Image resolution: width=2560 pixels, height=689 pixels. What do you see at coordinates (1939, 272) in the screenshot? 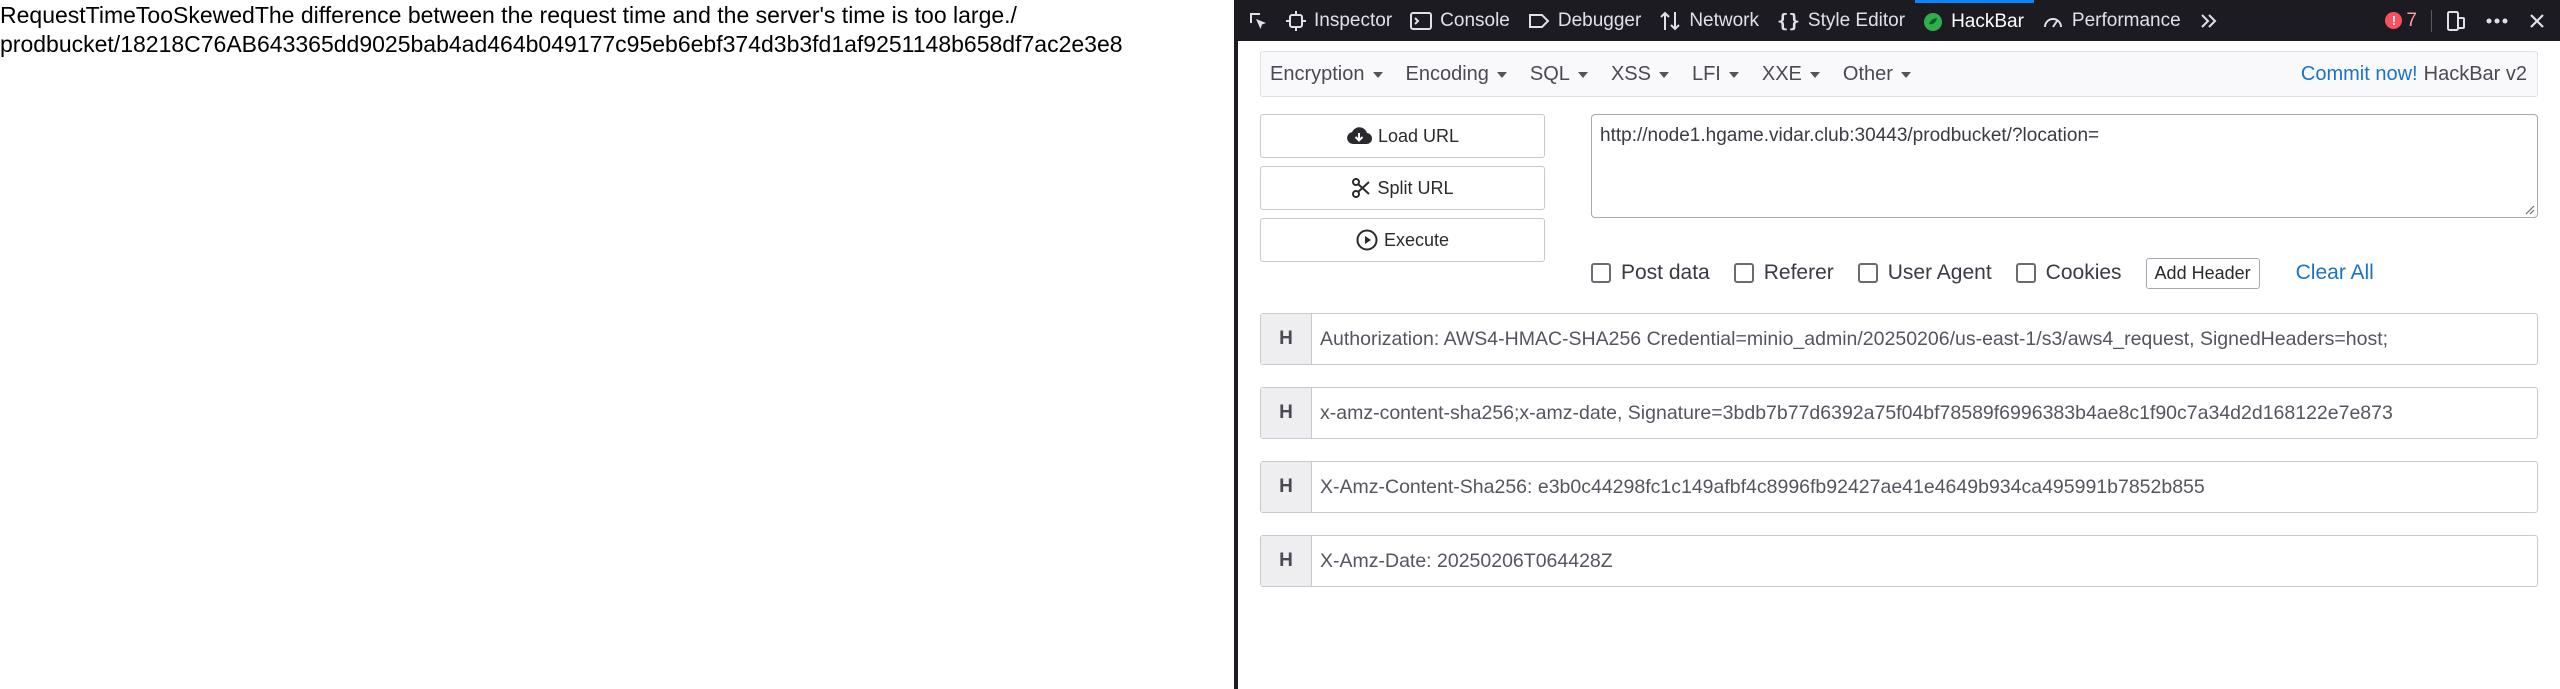
I see `option-label: User Agent` at bounding box center [1939, 272].